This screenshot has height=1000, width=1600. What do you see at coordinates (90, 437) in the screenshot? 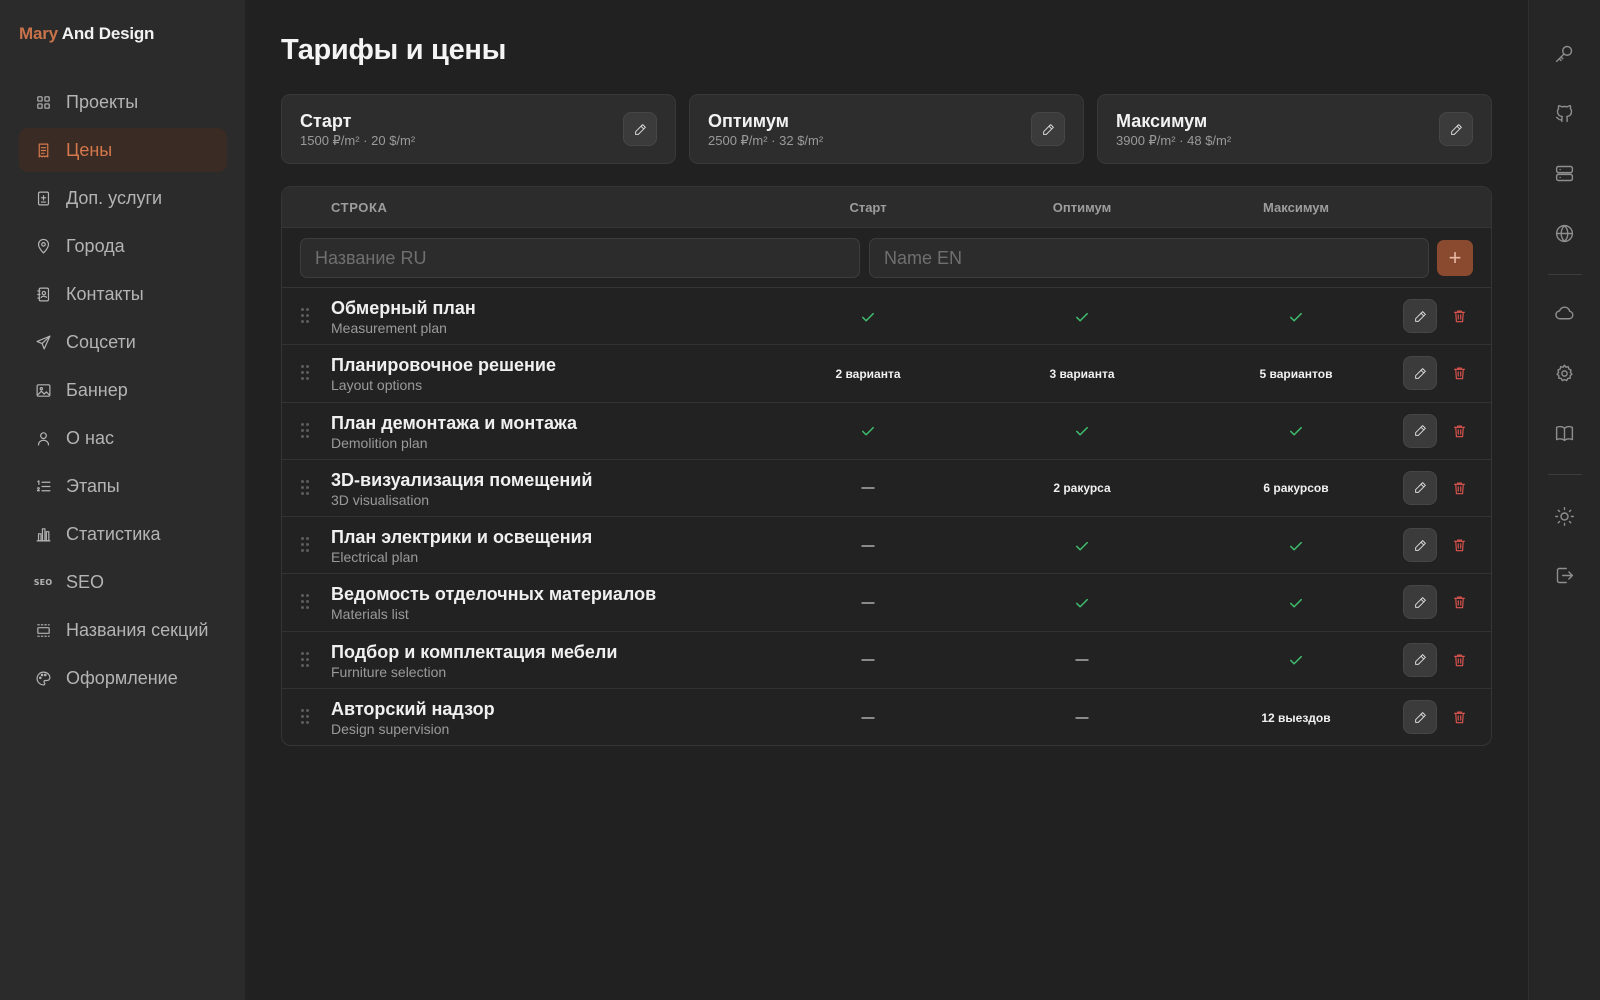
I see `sidebar-item-label: О нас` at bounding box center [90, 437].